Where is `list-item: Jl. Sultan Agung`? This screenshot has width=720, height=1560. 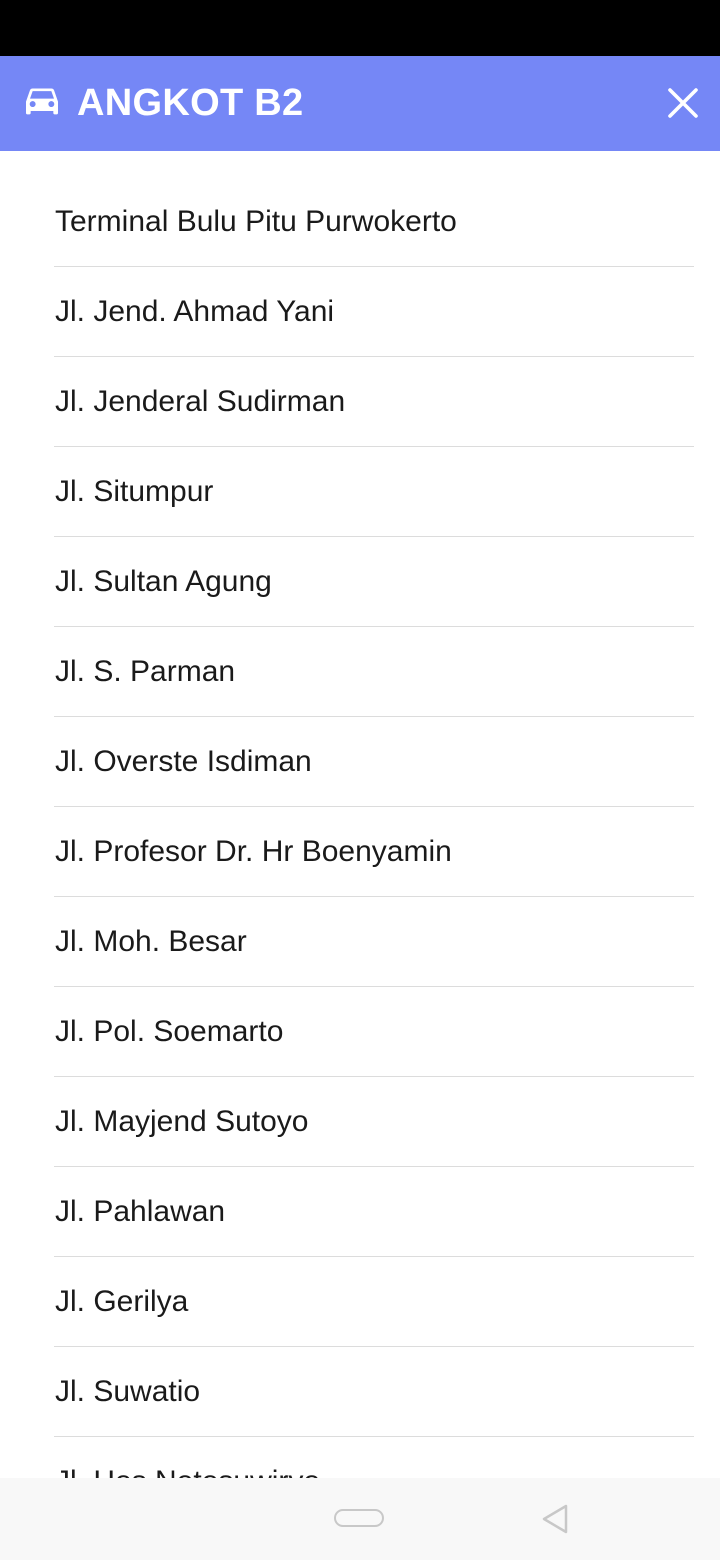
list-item: Jl. Sultan Agung is located at coordinates (374, 582).